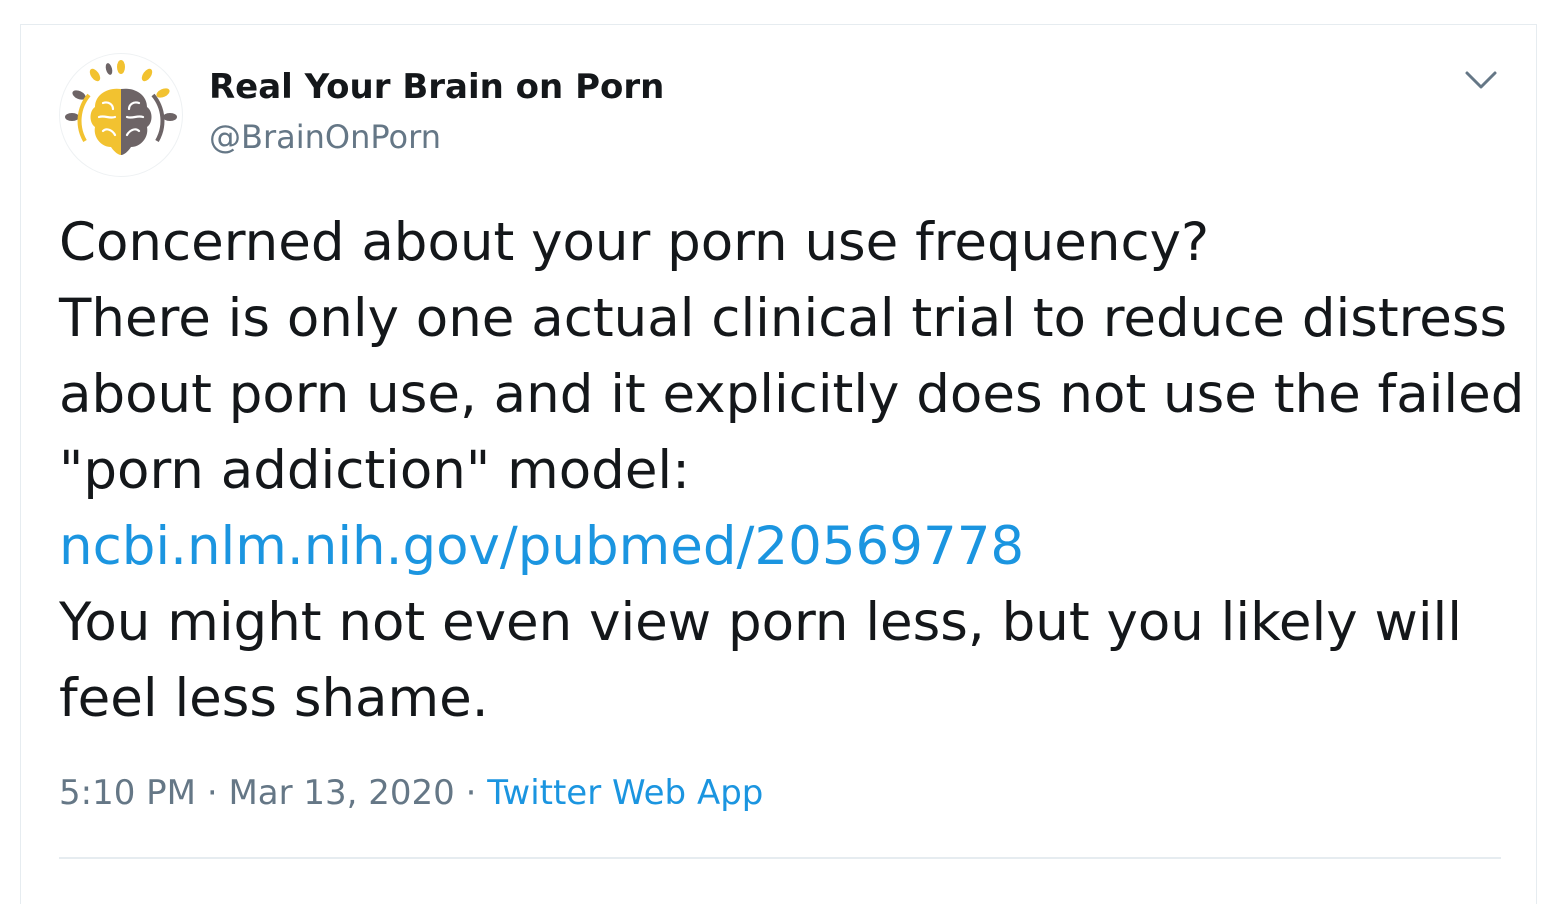 The width and height of the screenshot is (1555, 904). What do you see at coordinates (341, 793) in the screenshot?
I see `tweet-date: Mar 13, 2020` at bounding box center [341, 793].